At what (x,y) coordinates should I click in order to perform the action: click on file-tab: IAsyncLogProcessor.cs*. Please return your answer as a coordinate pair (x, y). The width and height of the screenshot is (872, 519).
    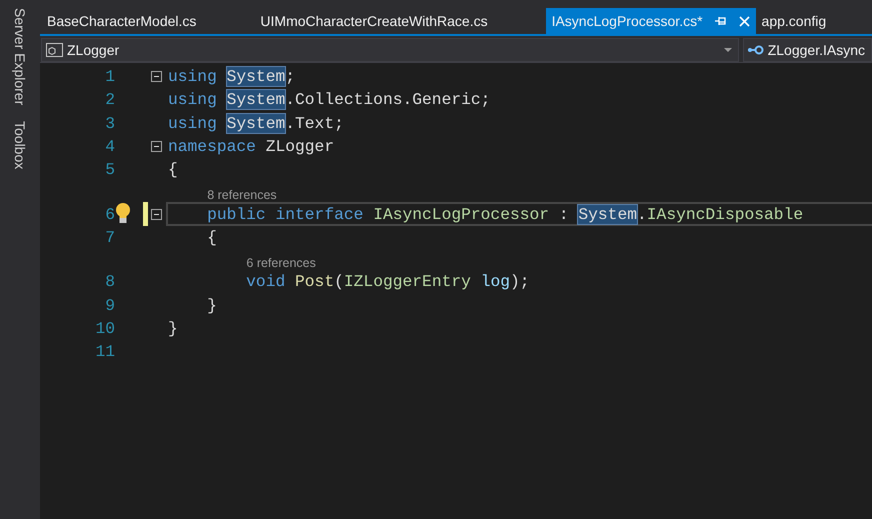
    Looking at the image, I should click on (651, 21).